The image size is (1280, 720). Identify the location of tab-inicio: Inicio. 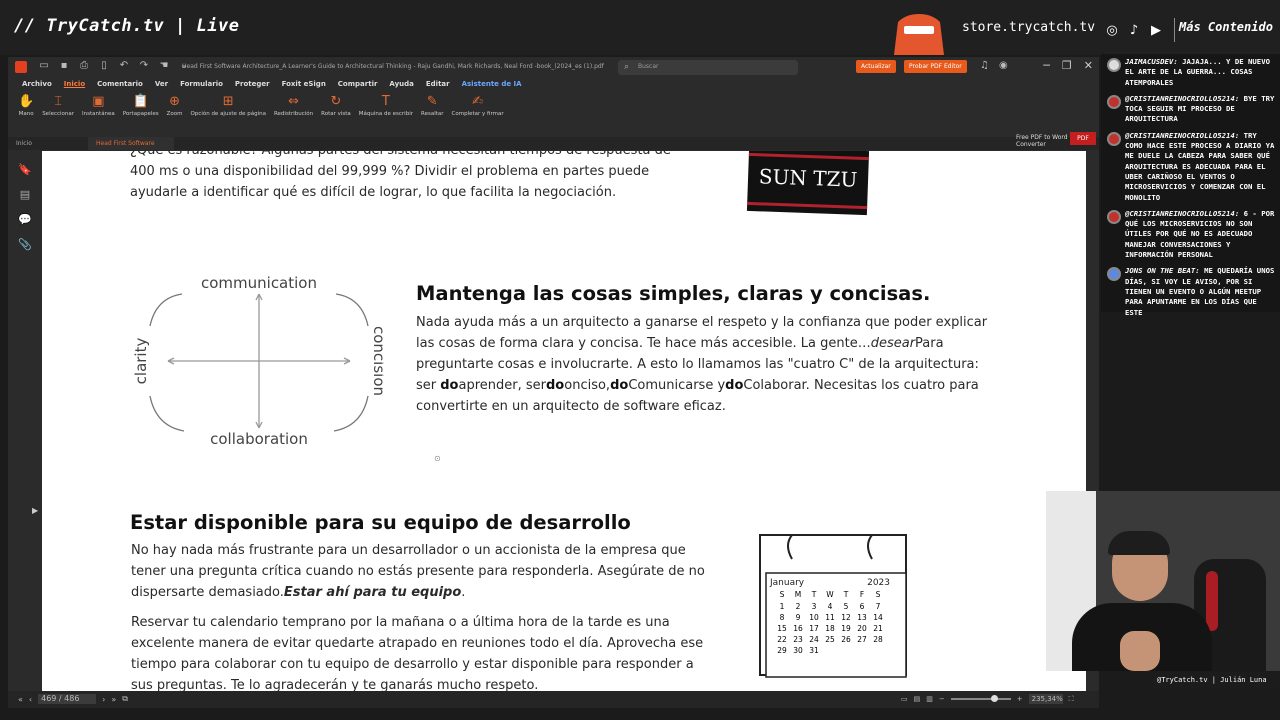
(47, 143).